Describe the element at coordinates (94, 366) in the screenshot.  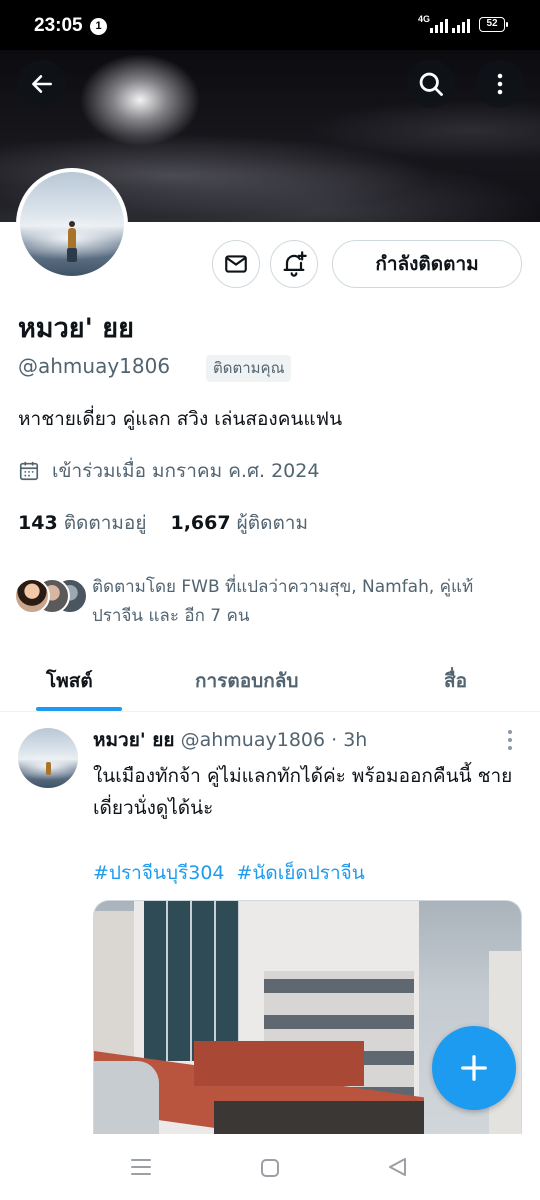
I see `profile-handle: @ahmuay1806` at that location.